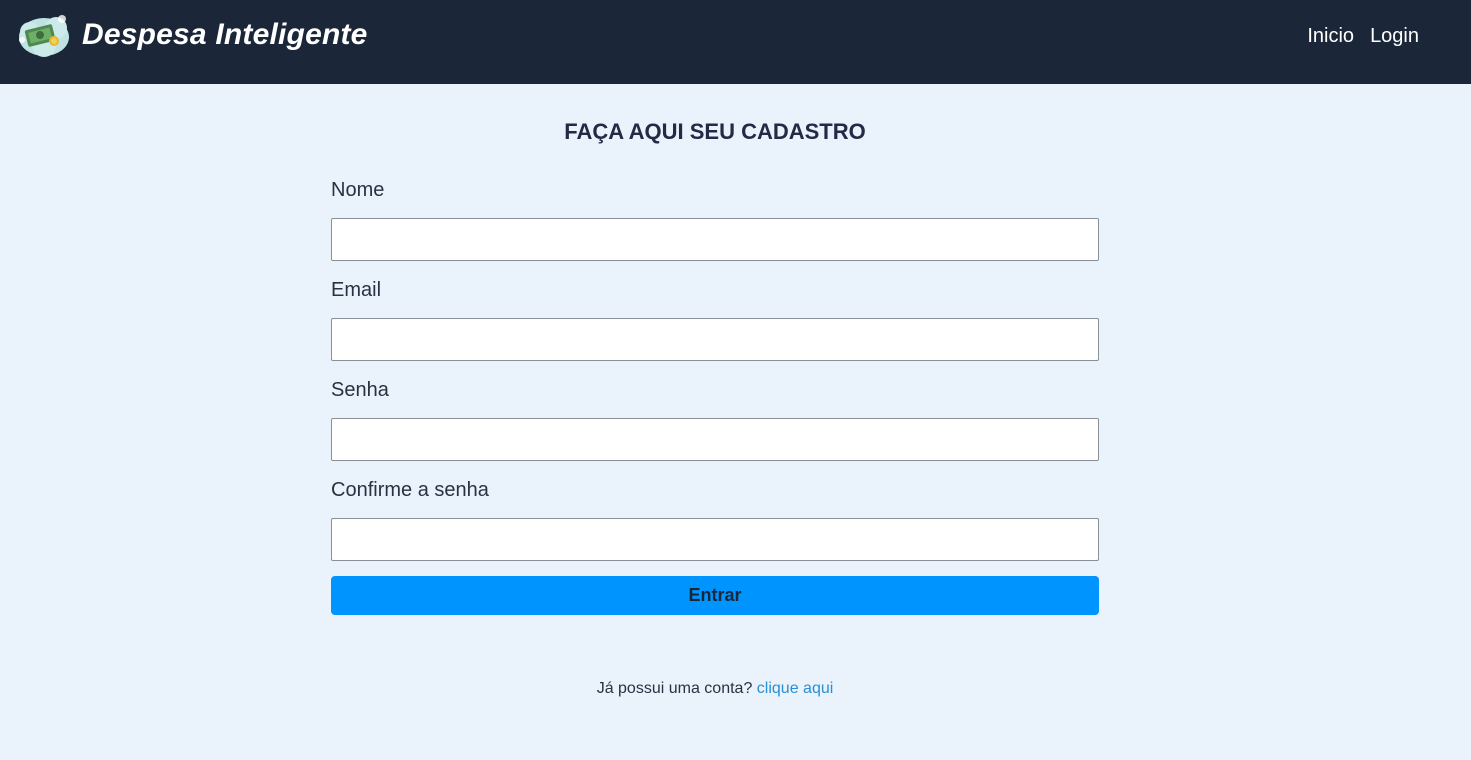 The image size is (1471, 760). Describe the element at coordinates (715, 439) in the screenshot. I see `password-input` at that location.